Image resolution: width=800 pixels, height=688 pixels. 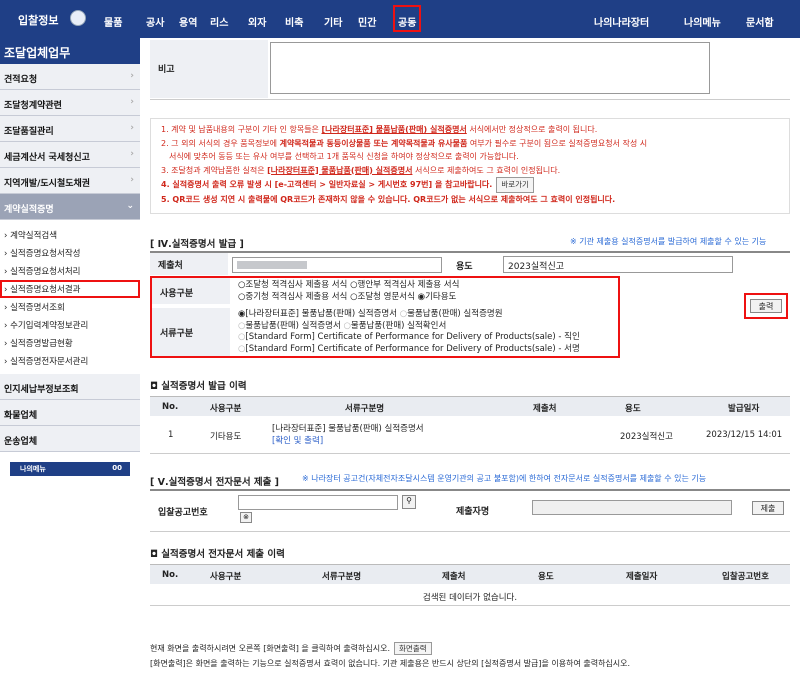 I want to click on radio-selected-icon: ◉, so click(x=421, y=297).